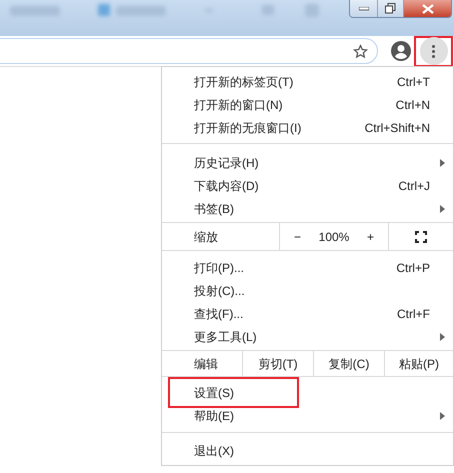 The width and height of the screenshot is (454, 473). What do you see at coordinates (413, 105) in the screenshot?
I see `shortcut-text: Ctrl+N` at bounding box center [413, 105].